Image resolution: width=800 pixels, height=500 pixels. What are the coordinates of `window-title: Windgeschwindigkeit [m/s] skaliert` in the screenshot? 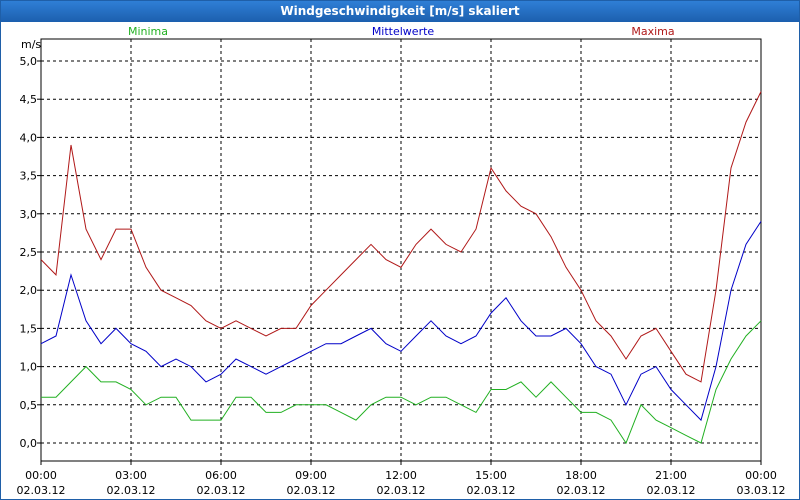 It's located at (400, 11).